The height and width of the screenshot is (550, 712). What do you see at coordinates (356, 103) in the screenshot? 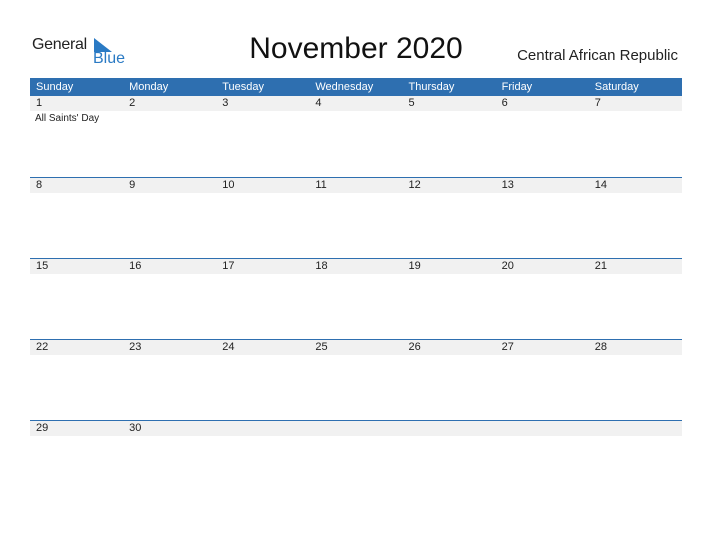
I see `date-bar: 1 2 3 4 5 6 7` at bounding box center [356, 103].